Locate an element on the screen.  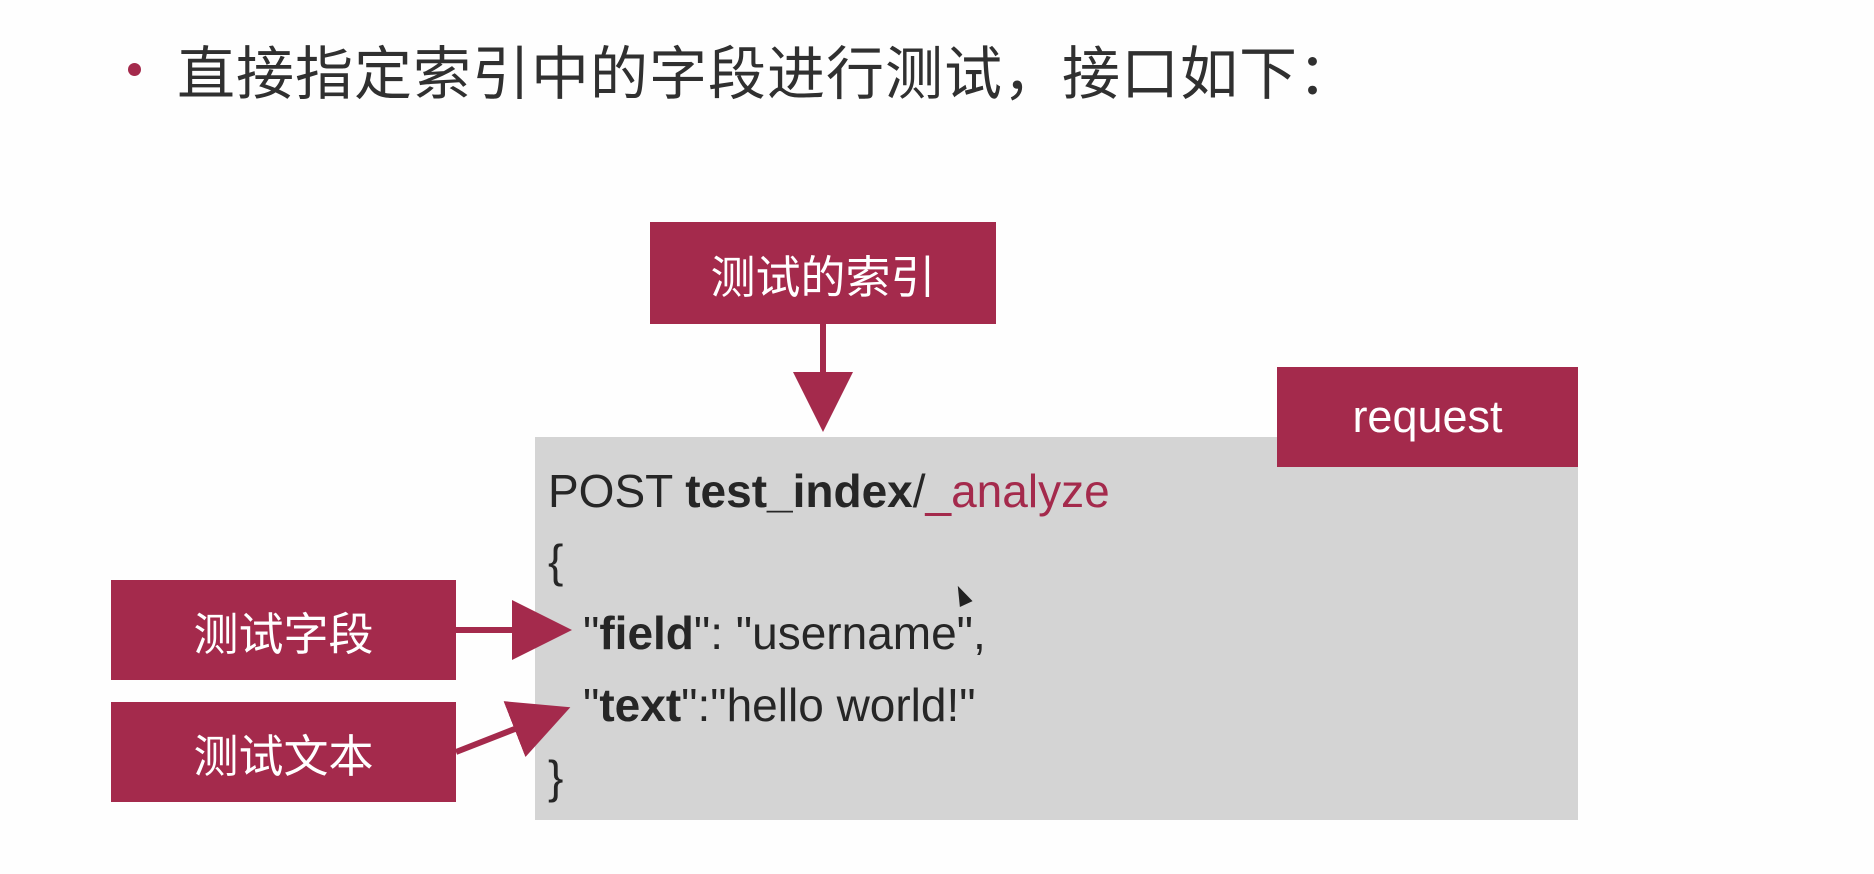
text-value: ":"hello world!" is located at coordinates (828, 705).